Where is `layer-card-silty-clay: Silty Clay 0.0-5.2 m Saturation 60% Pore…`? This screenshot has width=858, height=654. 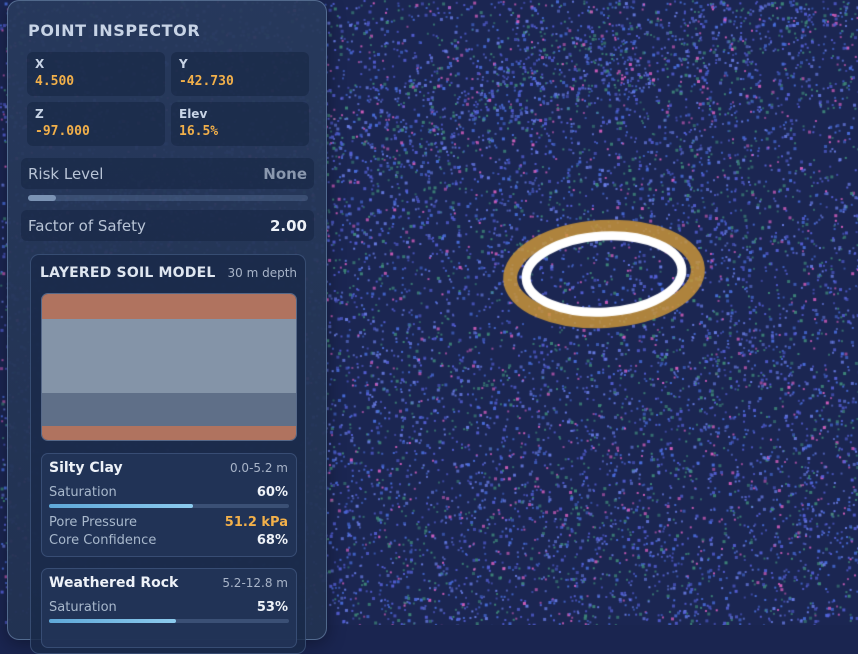 layer-card-silty-clay: Silty Clay 0.0-5.2 m Saturation 60% Pore… is located at coordinates (169, 505).